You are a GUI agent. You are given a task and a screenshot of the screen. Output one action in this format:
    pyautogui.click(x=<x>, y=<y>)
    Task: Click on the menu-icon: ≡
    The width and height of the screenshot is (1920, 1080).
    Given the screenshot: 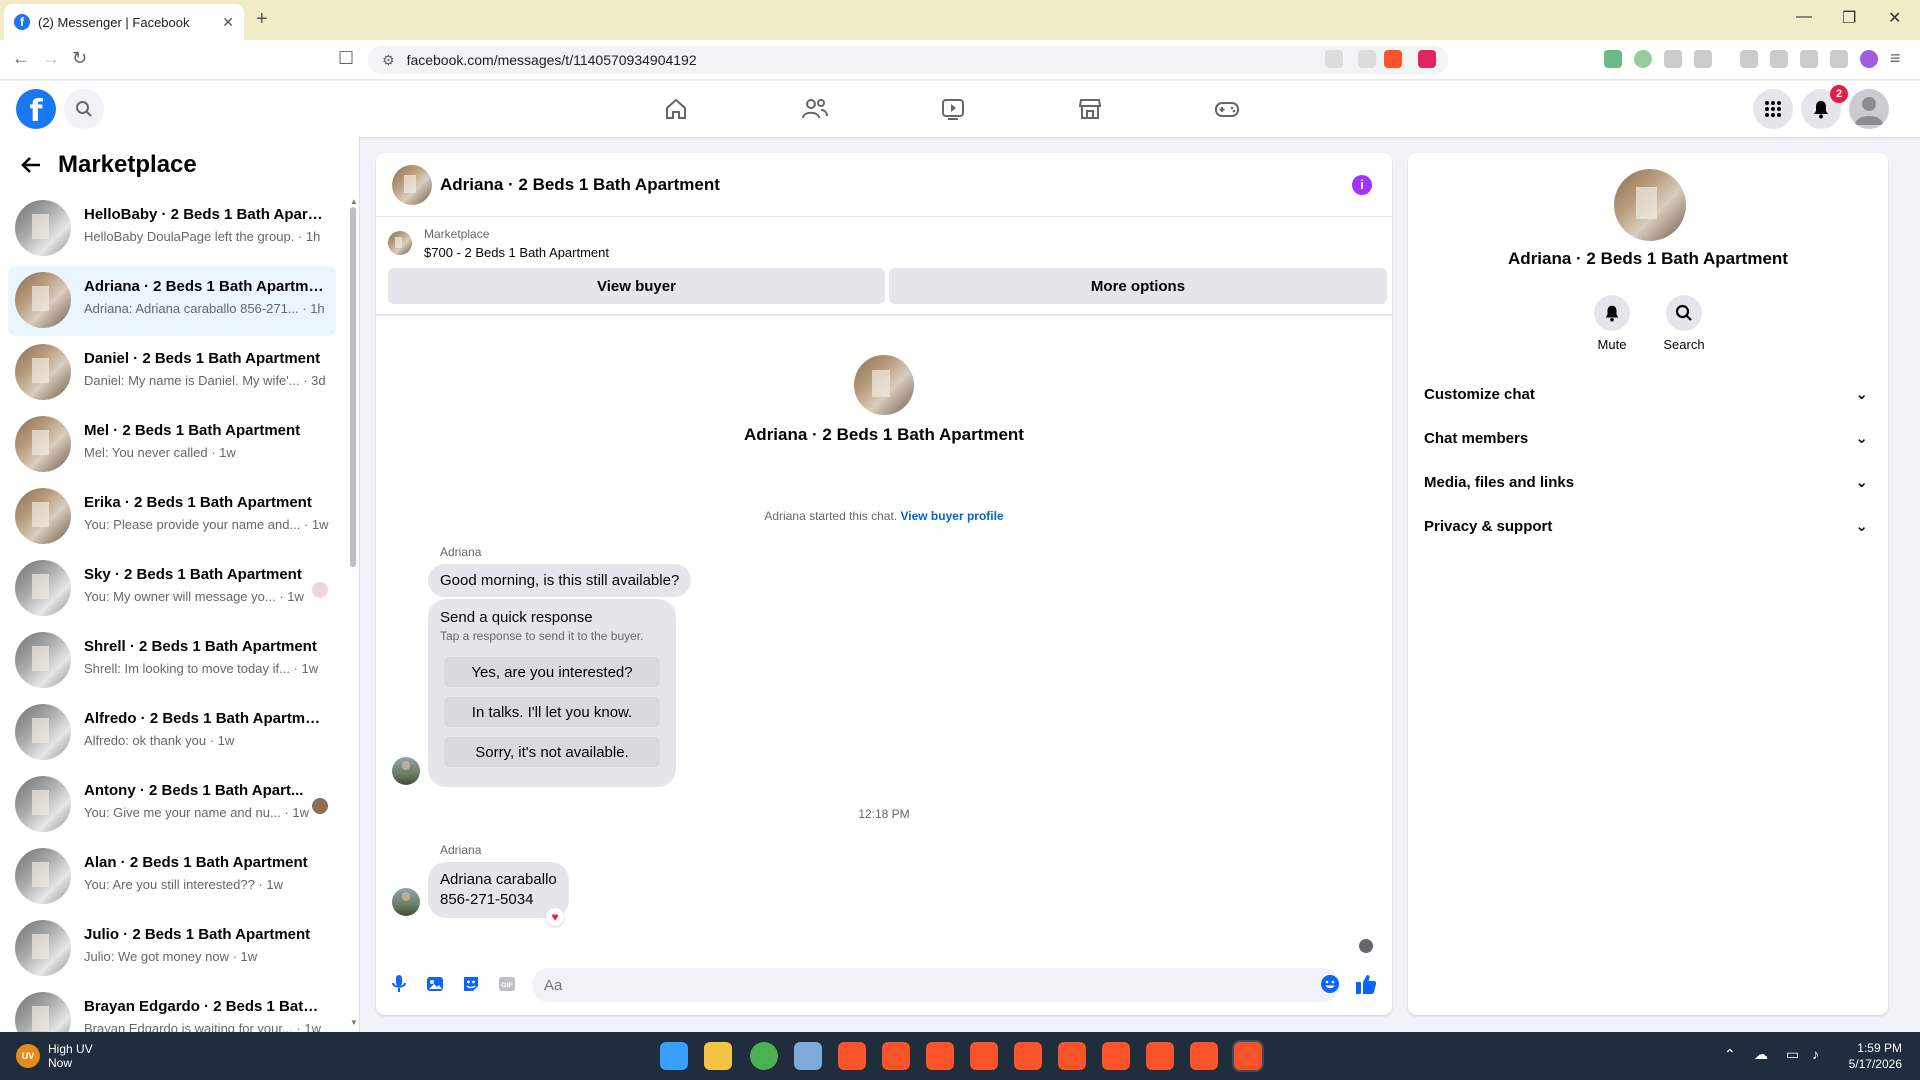 What is the action you would take?
    pyautogui.click(x=1895, y=58)
    